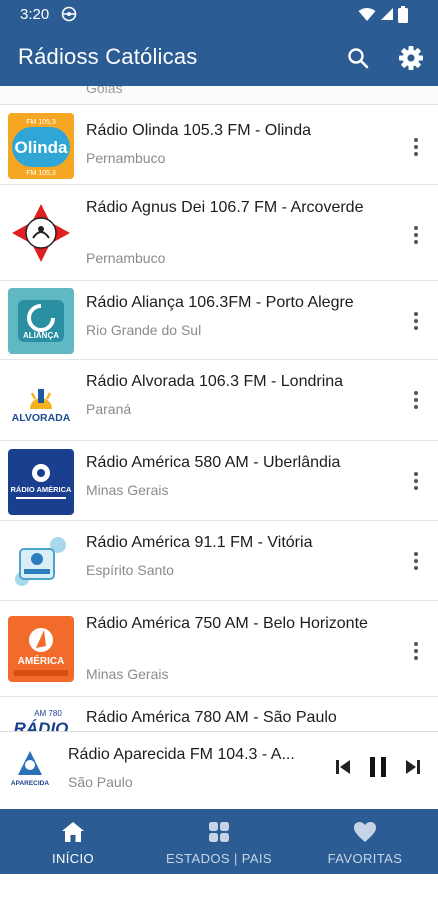 This screenshot has width=438, height=900. I want to click on station-name: Rádio América 780 AM - São Paulo, so click(211, 717).